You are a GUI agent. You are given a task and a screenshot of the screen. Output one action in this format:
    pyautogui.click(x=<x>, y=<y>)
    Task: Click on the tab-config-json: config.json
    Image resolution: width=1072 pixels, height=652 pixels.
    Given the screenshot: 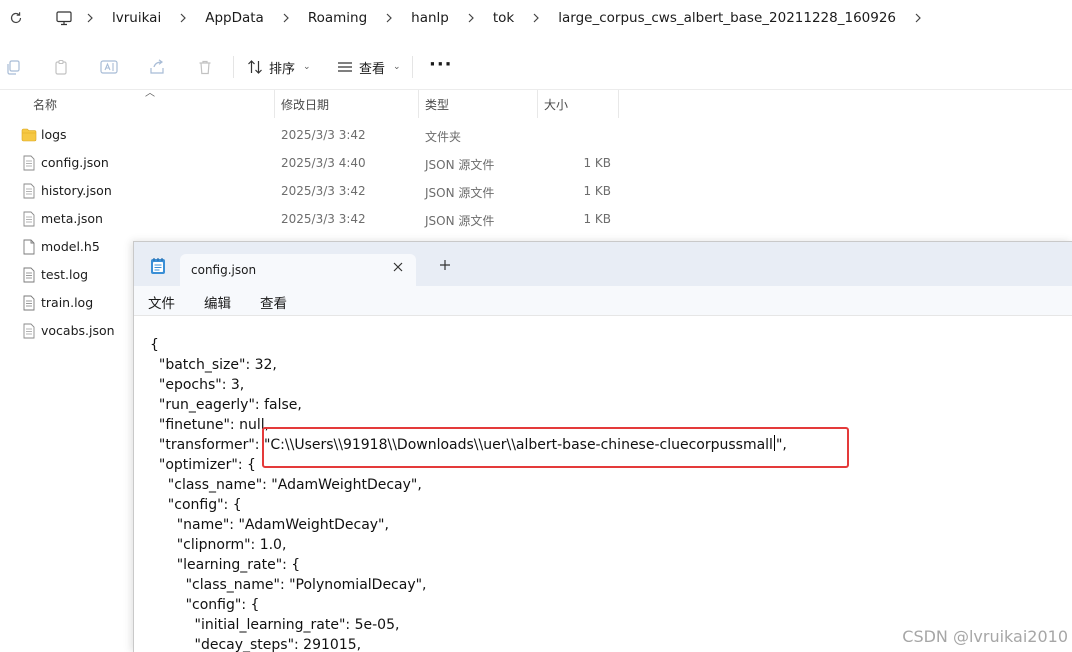 What is the action you would take?
    pyautogui.click(x=298, y=270)
    